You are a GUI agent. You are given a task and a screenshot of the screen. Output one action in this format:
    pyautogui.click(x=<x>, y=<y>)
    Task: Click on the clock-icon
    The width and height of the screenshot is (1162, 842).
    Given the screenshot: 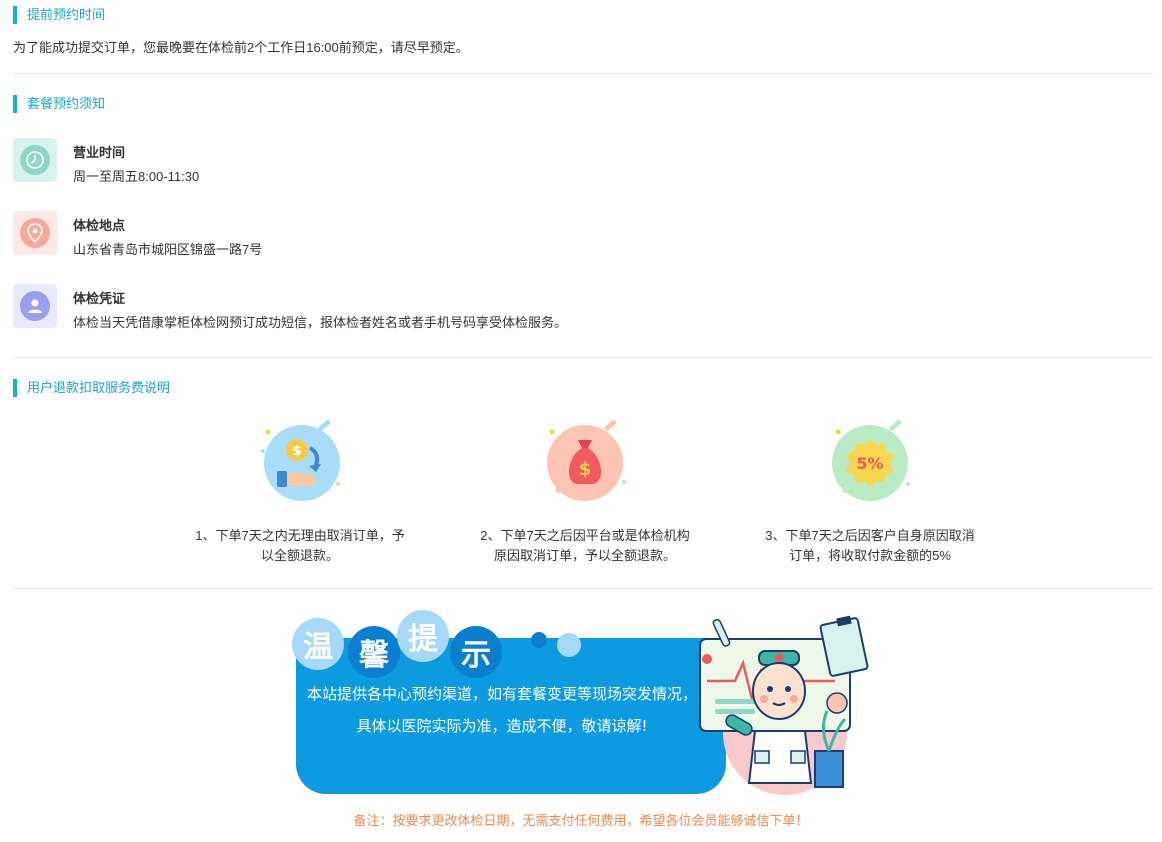 What is the action you would take?
    pyautogui.click(x=35, y=160)
    